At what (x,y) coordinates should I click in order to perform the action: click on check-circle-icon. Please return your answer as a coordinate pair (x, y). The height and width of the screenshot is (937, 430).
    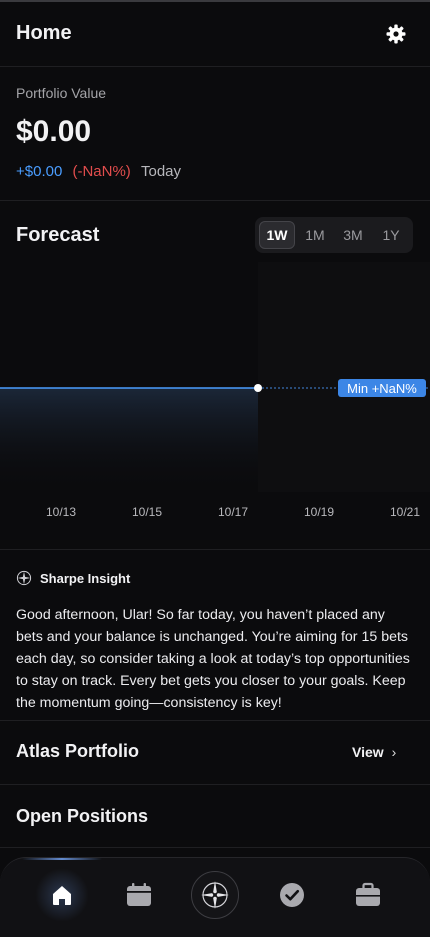
    Looking at the image, I should click on (292, 895).